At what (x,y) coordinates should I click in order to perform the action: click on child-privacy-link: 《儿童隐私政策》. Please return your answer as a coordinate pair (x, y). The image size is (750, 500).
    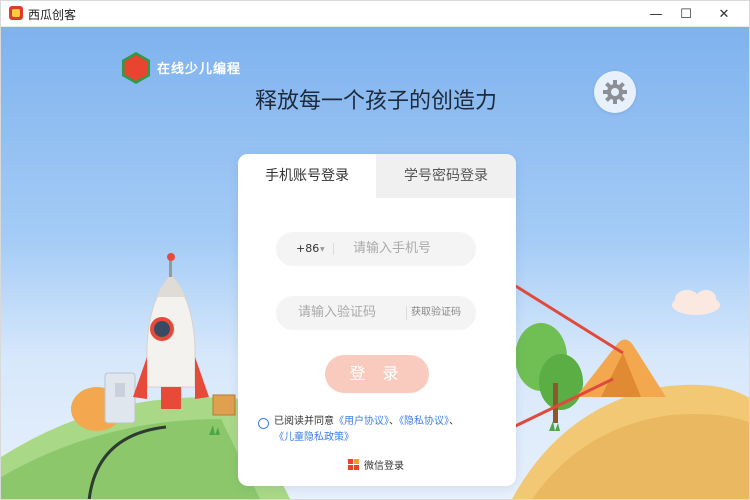
    Looking at the image, I should click on (314, 437).